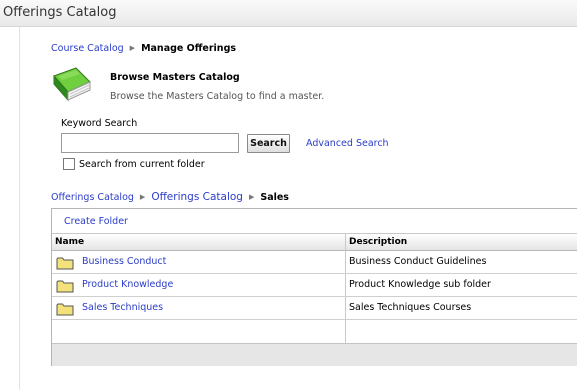  What do you see at coordinates (314, 354) in the screenshot?
I see `panel-footer` at bounding box center [314, 354].